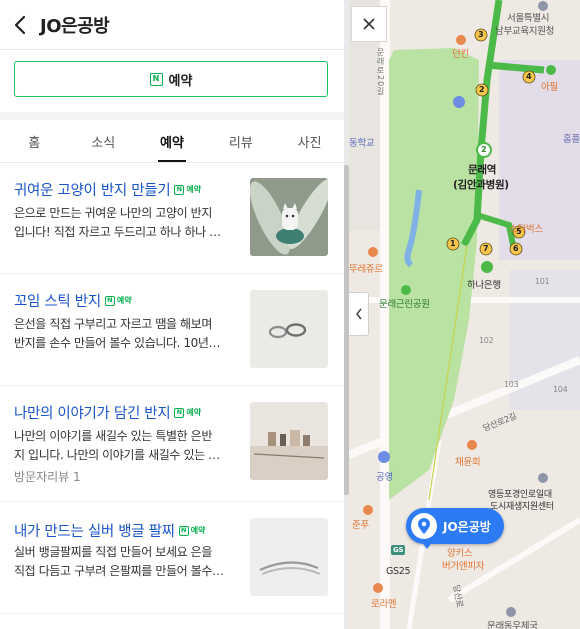 The width and height of the screenshot is (580, 629). Describe the element at coordinates (92, 412) in the screenshot. I see `item-title: 나만의 이야기가 담긴 반지` at that location.